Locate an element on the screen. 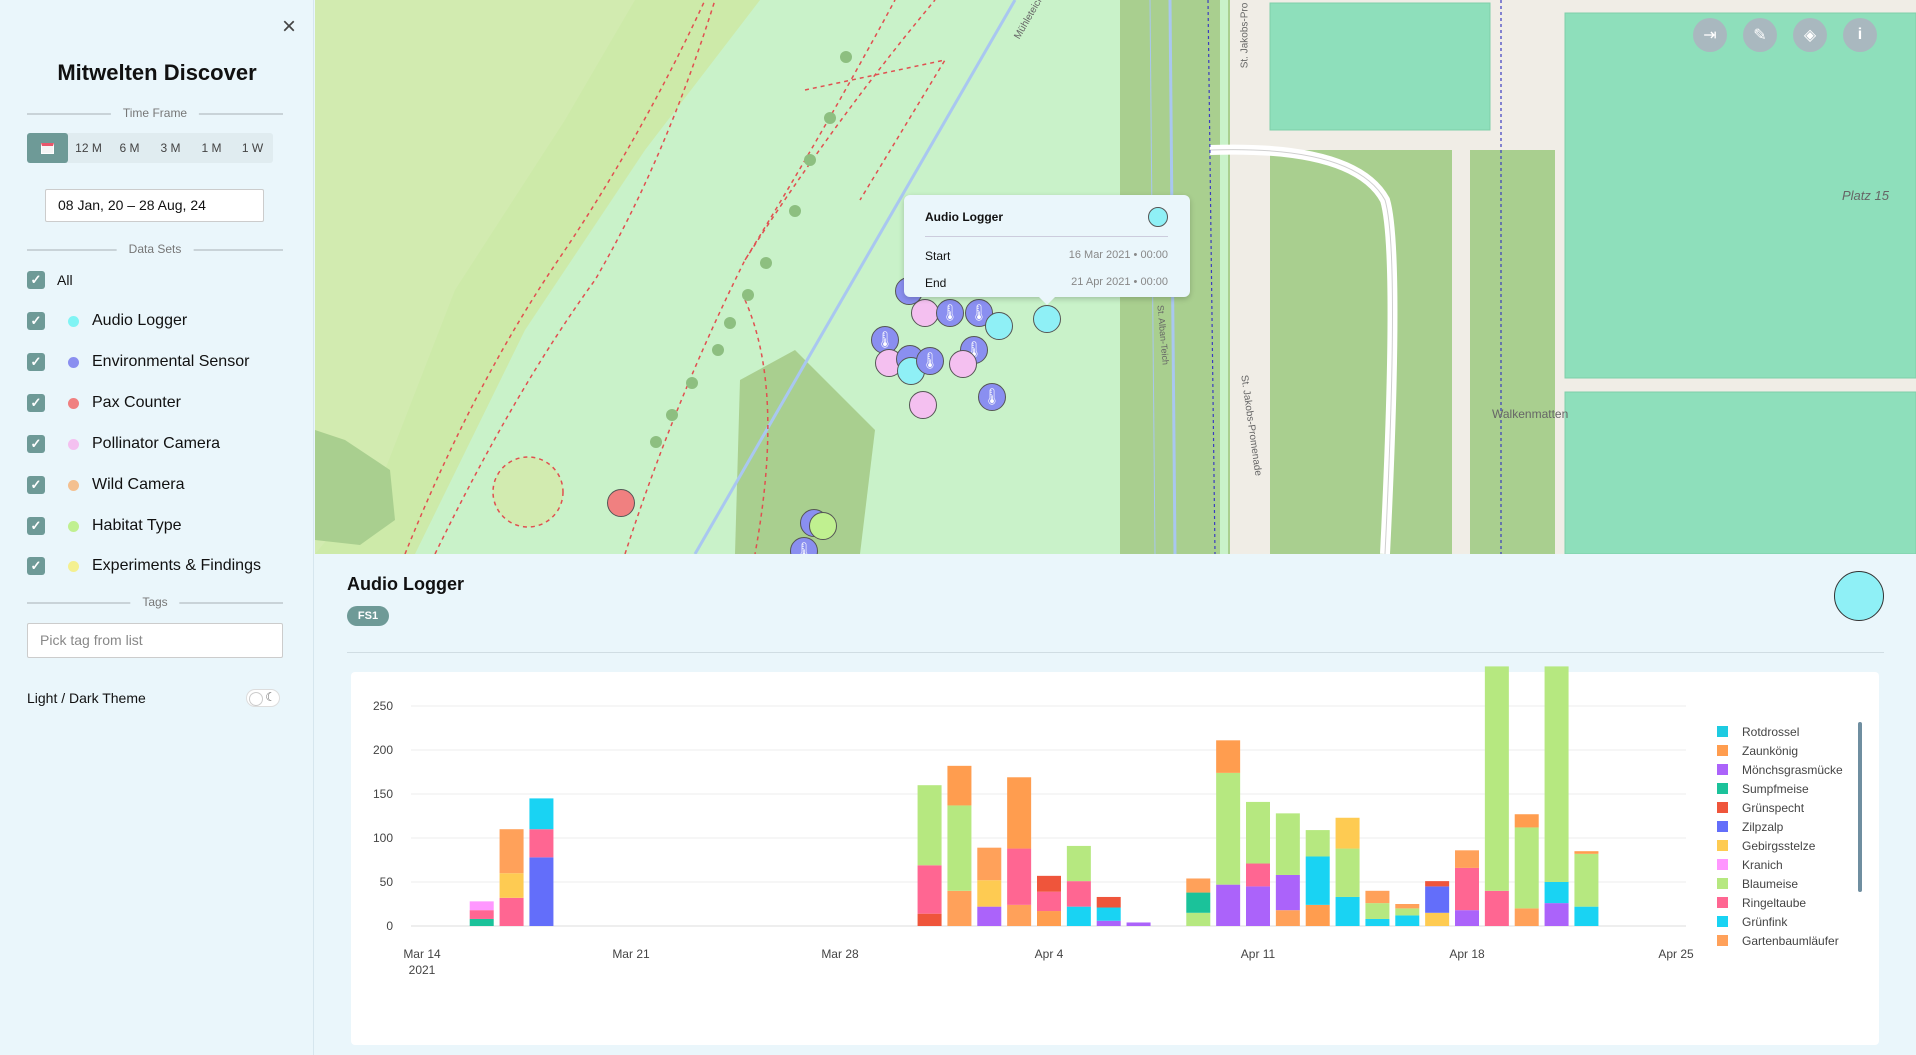 The width and height of the screenshot is (1916, 1055). habitat-type-marker is located at coordinates (823, 526).